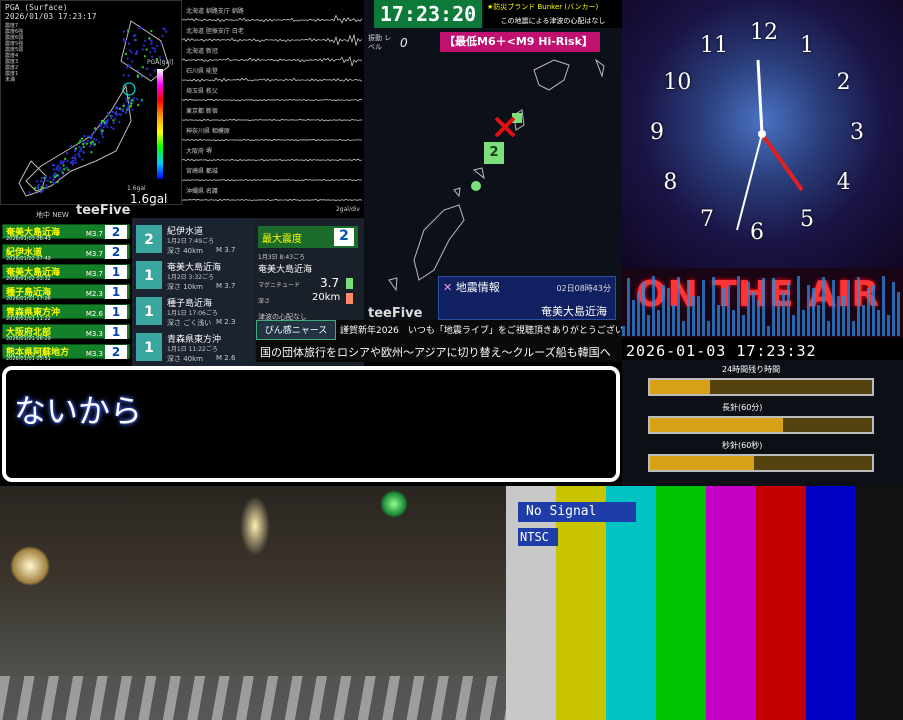 Image resolution: width=903 pixels, height=720 pixels. What do you see at coordinates (577, 512) in the screenshot?
I see `no-signal-label: No Signal` at bounding box center [577, 512].